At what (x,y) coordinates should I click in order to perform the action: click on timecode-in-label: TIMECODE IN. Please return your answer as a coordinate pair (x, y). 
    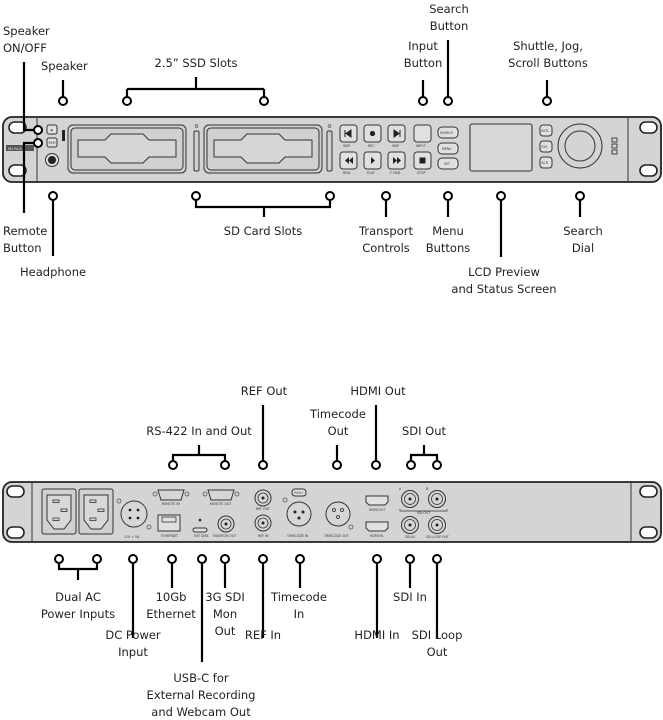
    Looking at the image, I should click on (297, 536).